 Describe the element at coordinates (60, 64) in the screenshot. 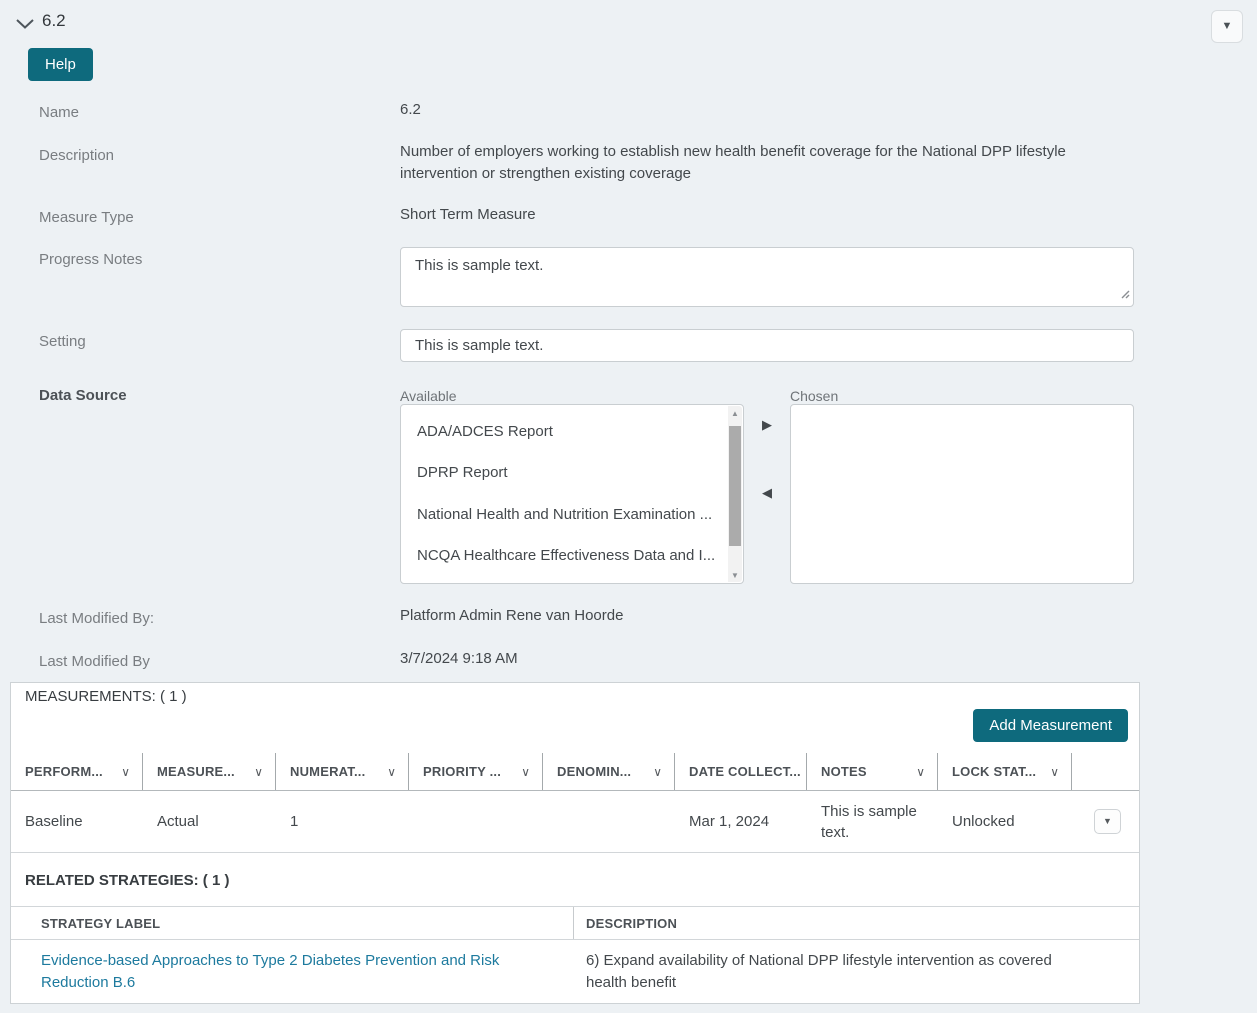

I see `help-button: Help` at that location.